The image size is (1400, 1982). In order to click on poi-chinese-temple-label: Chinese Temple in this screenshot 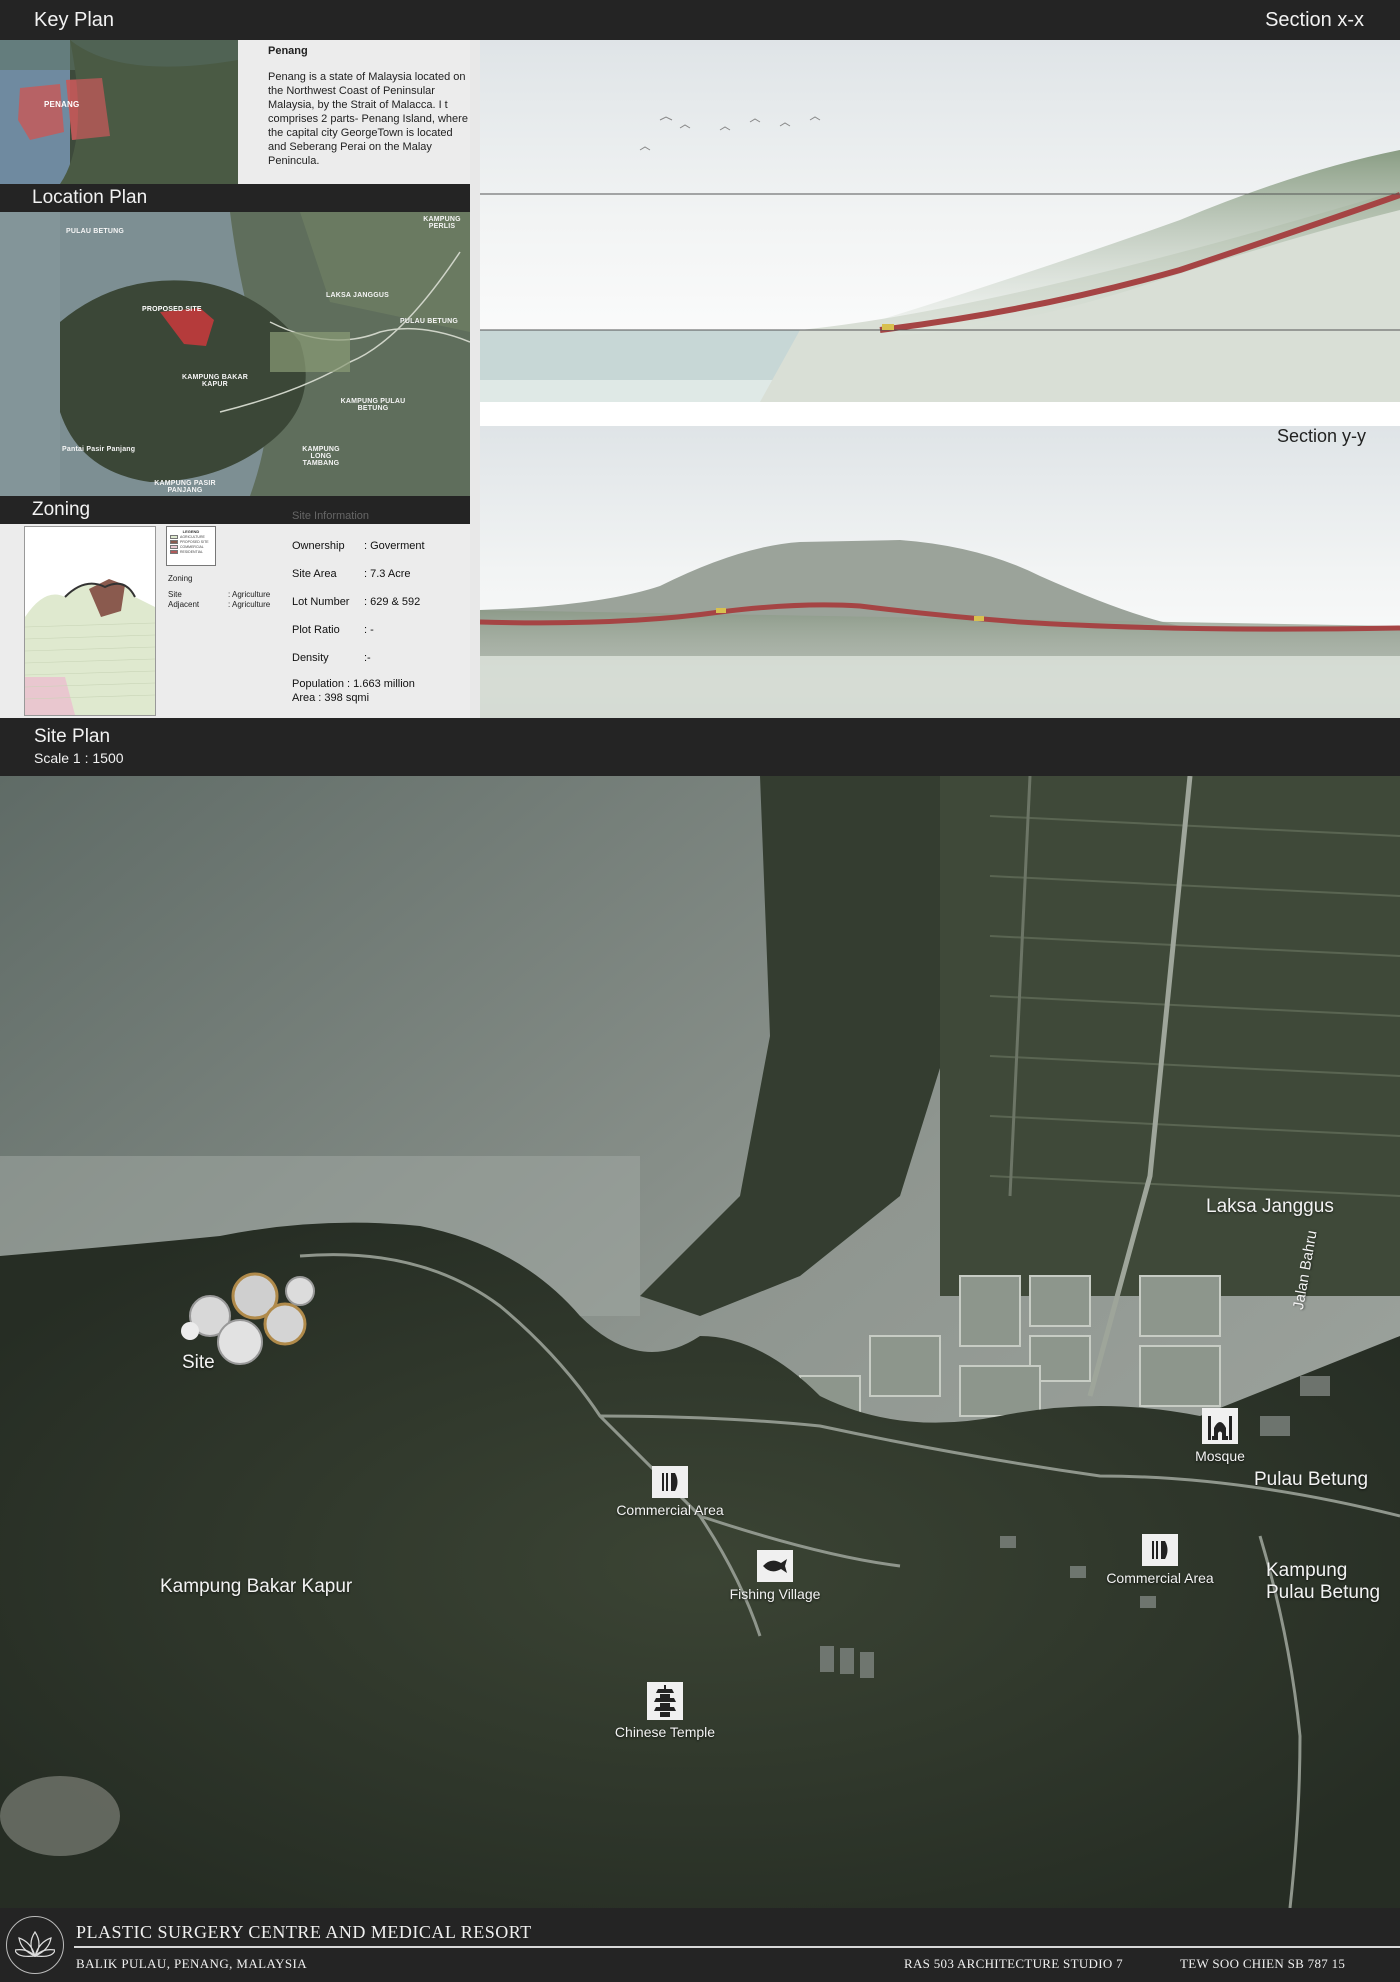, I will do `click(665, 1732)`.